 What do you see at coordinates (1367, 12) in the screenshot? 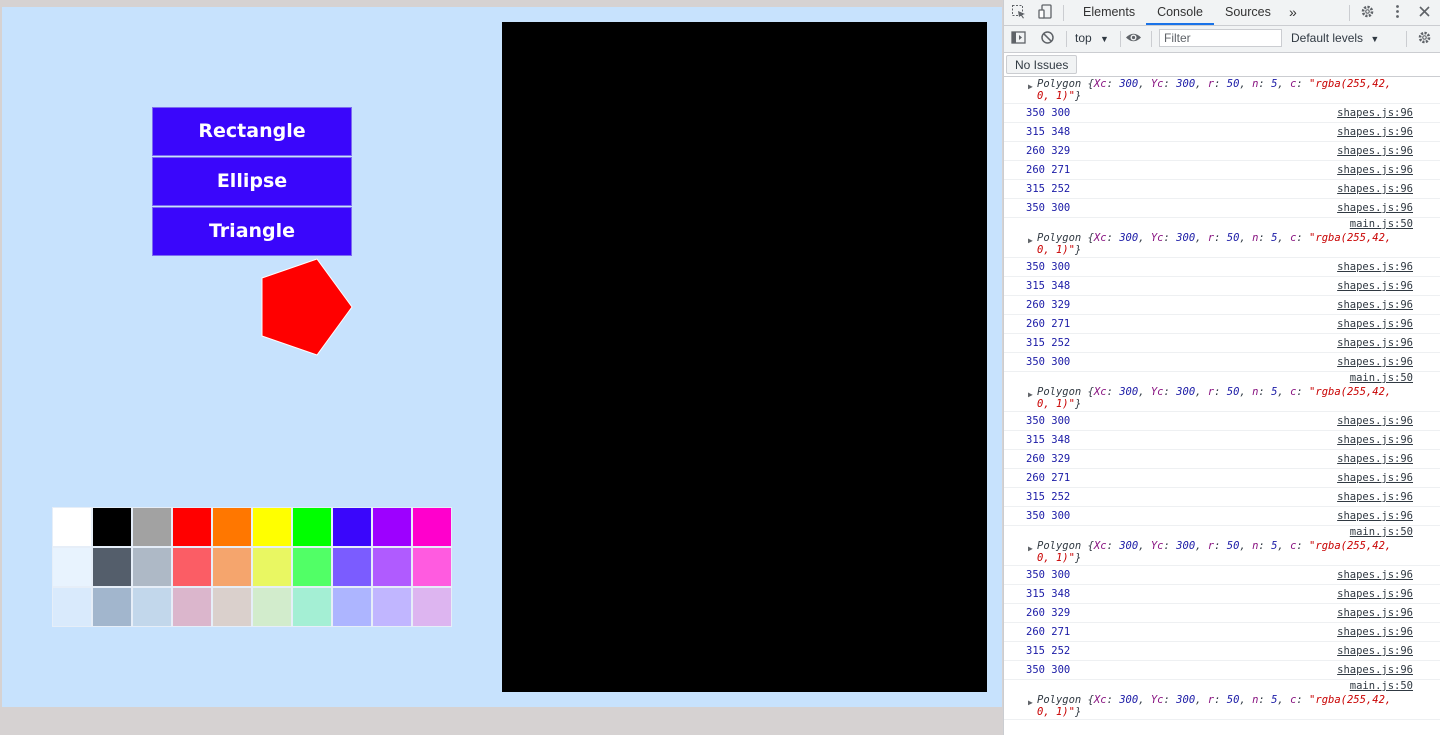
I see `settings-gear-icon` at bounding box center [1367, 12].